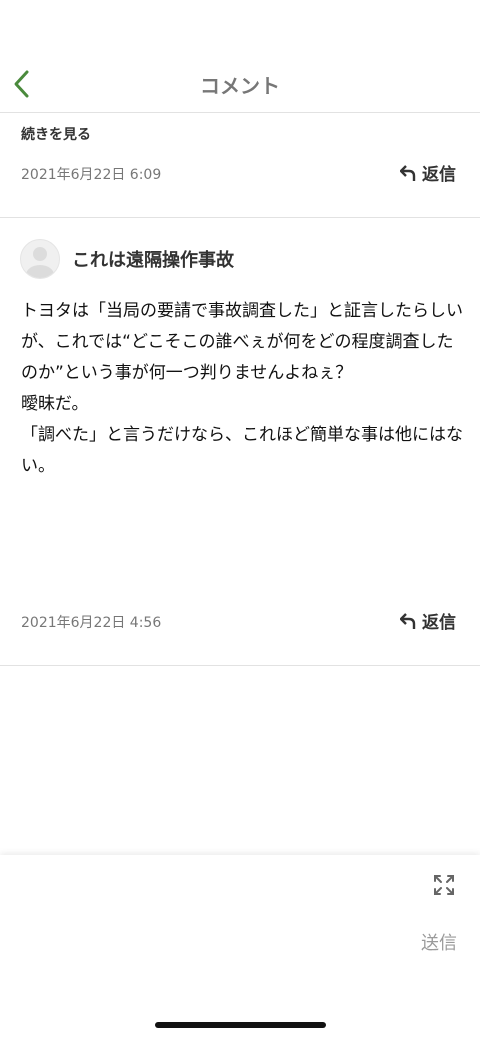  I want to click on expand-icon, so click(444, 885).